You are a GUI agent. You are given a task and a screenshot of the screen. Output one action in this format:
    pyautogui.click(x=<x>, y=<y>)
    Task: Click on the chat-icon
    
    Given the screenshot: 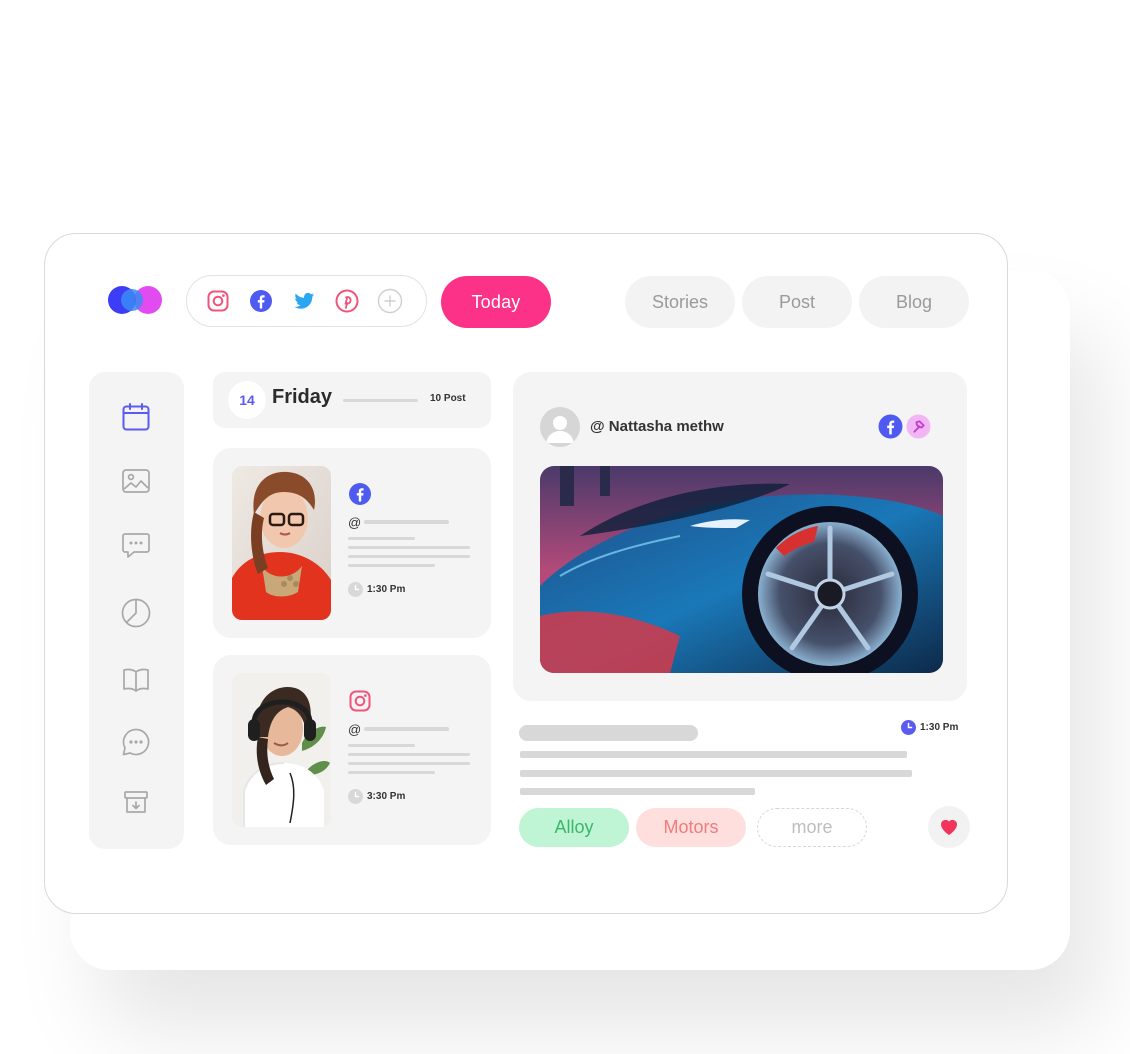 What is the action you would take?
    pyautogui.click(x=136, y=545)
    